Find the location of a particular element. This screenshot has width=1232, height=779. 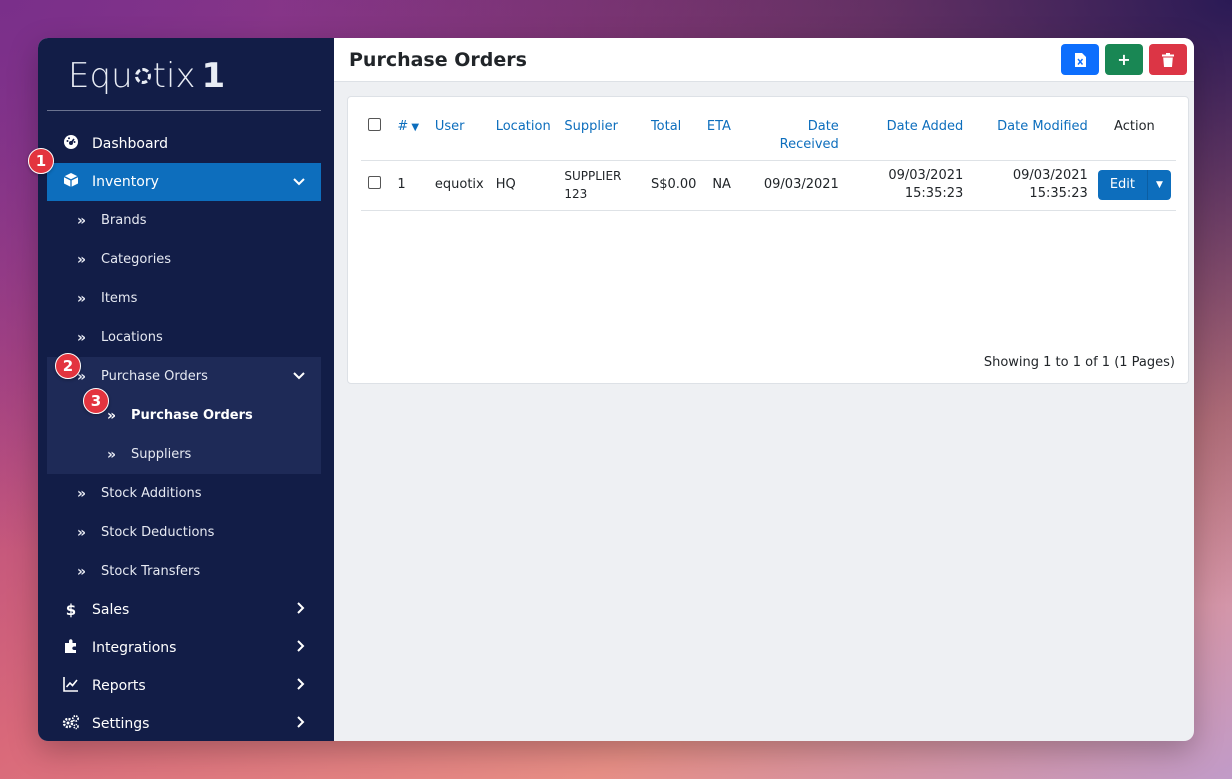

delete-button is located at coordinates (1168, 59).